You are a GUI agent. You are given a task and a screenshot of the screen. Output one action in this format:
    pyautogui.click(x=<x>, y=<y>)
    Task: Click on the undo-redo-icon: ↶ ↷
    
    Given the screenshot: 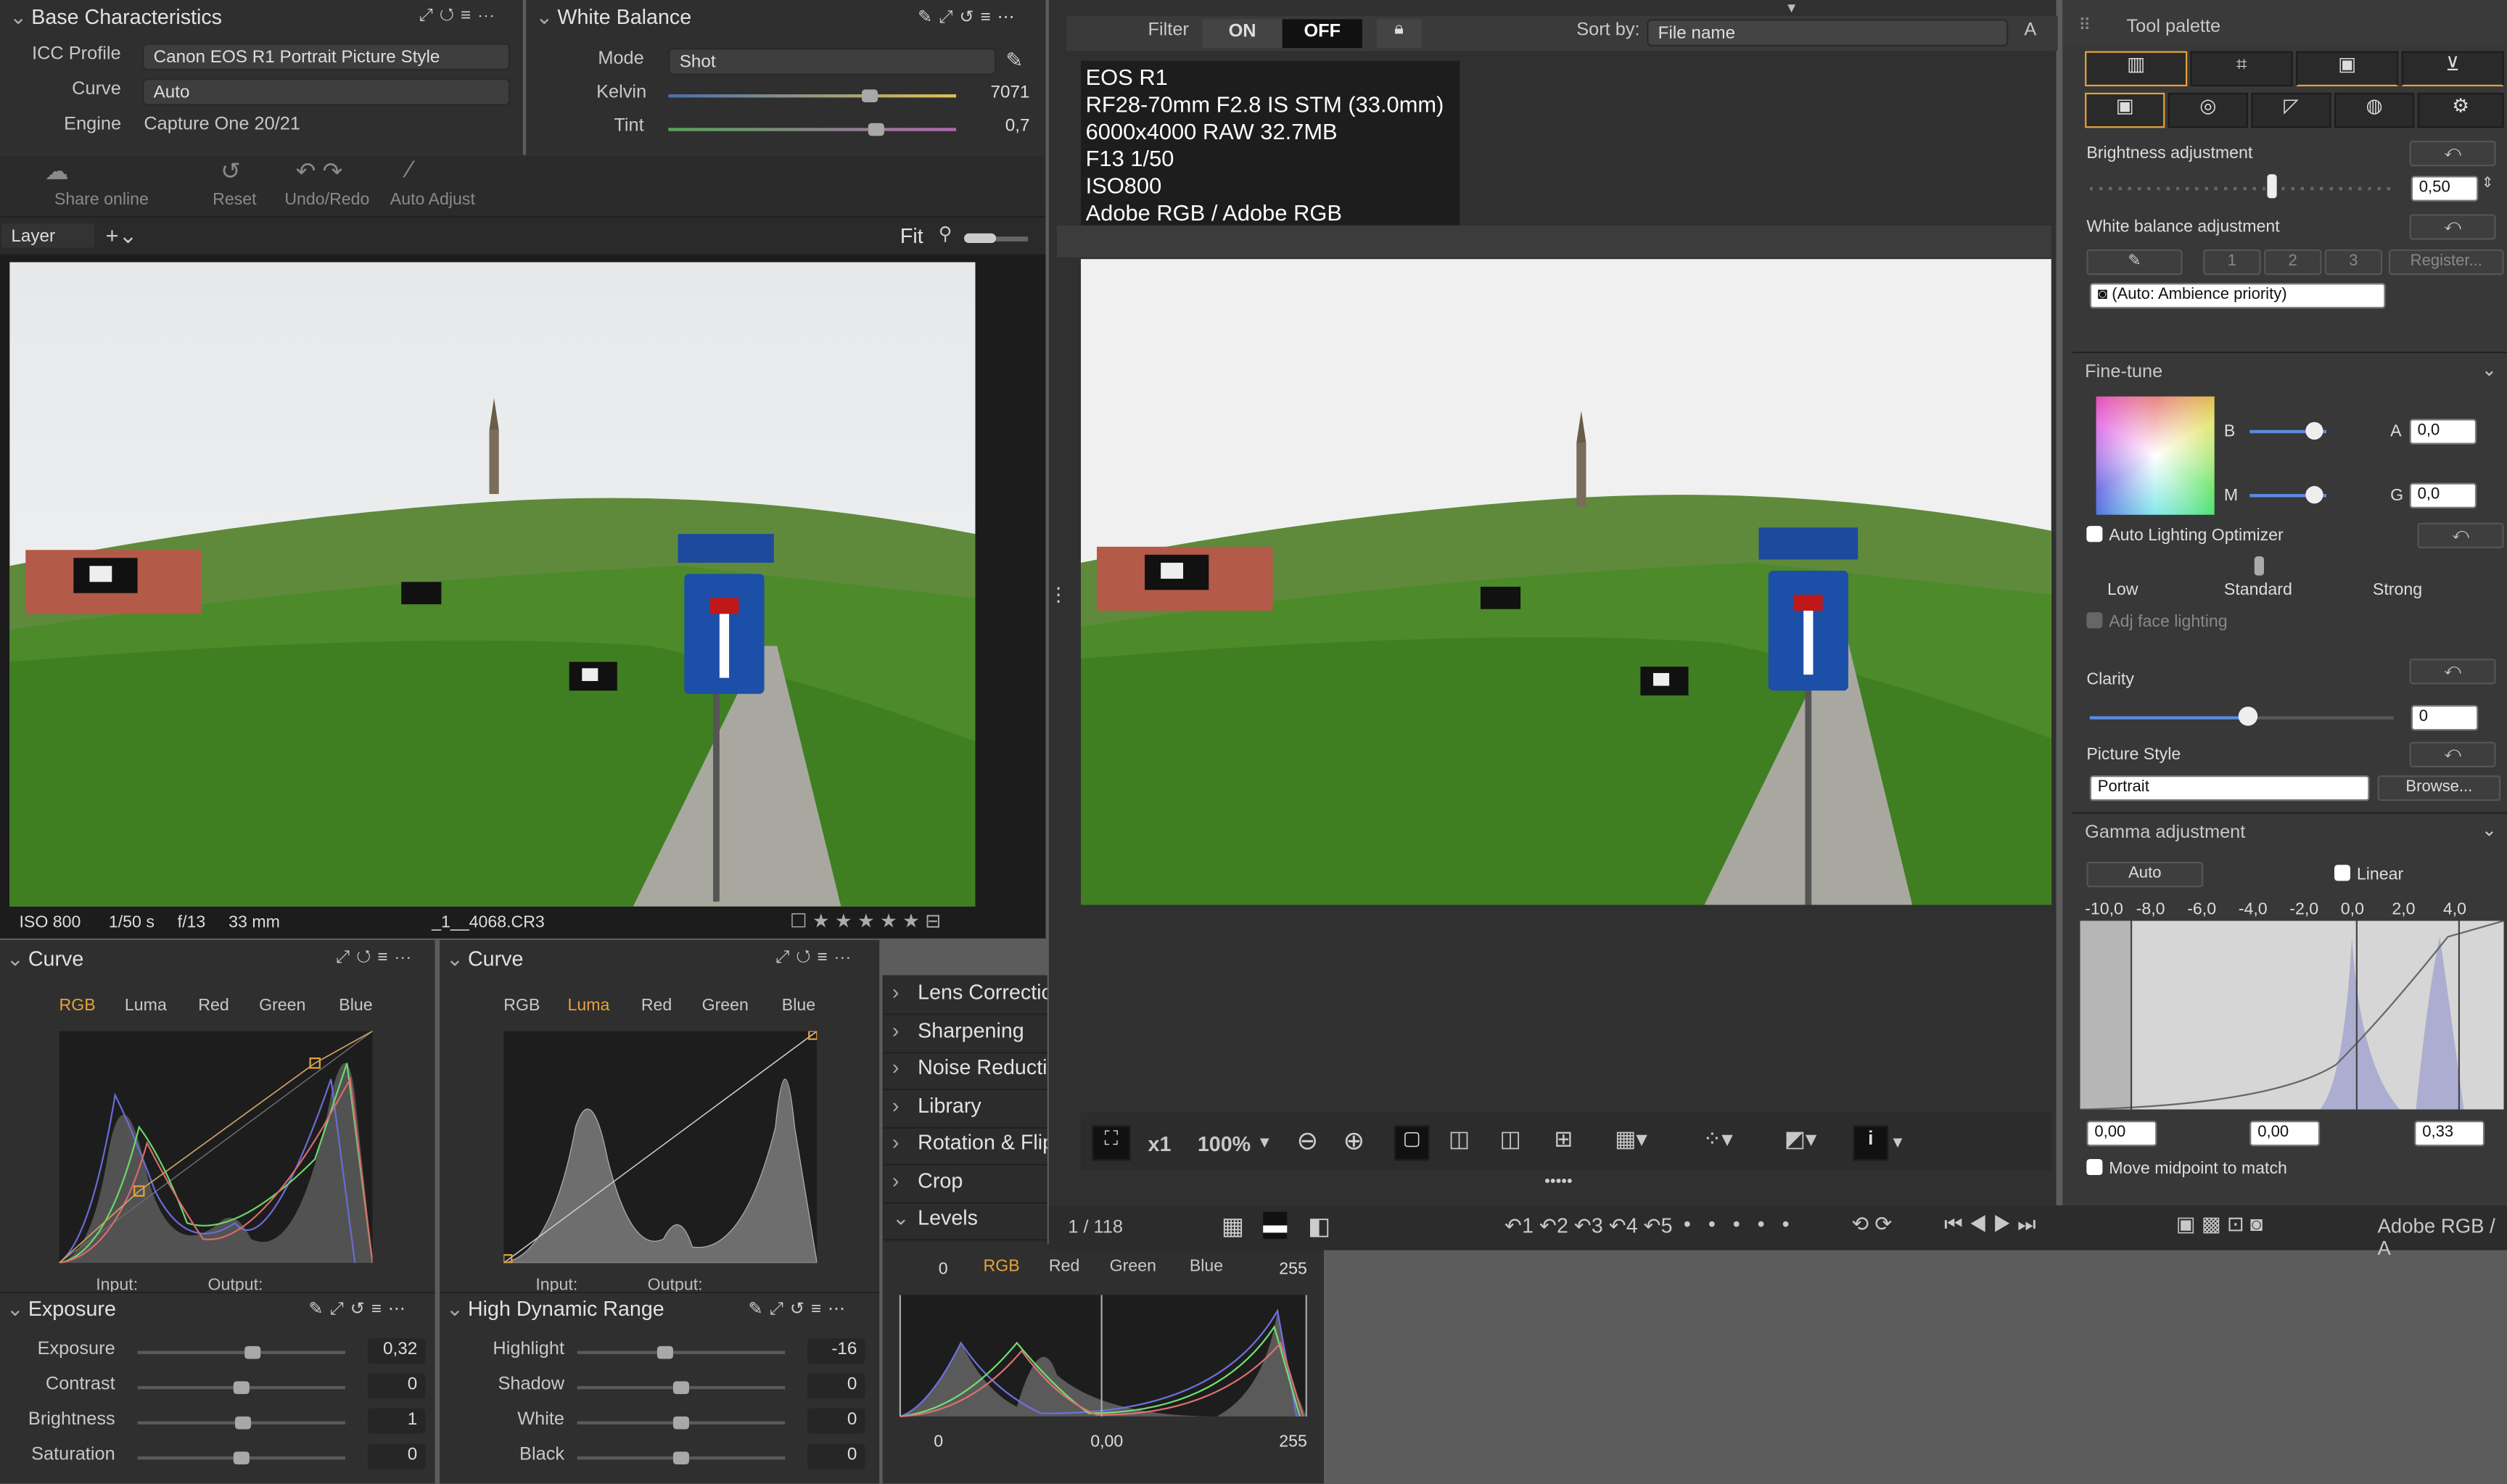 What is the action you would take?
    pyautogui.click(x=319, y=171)
    